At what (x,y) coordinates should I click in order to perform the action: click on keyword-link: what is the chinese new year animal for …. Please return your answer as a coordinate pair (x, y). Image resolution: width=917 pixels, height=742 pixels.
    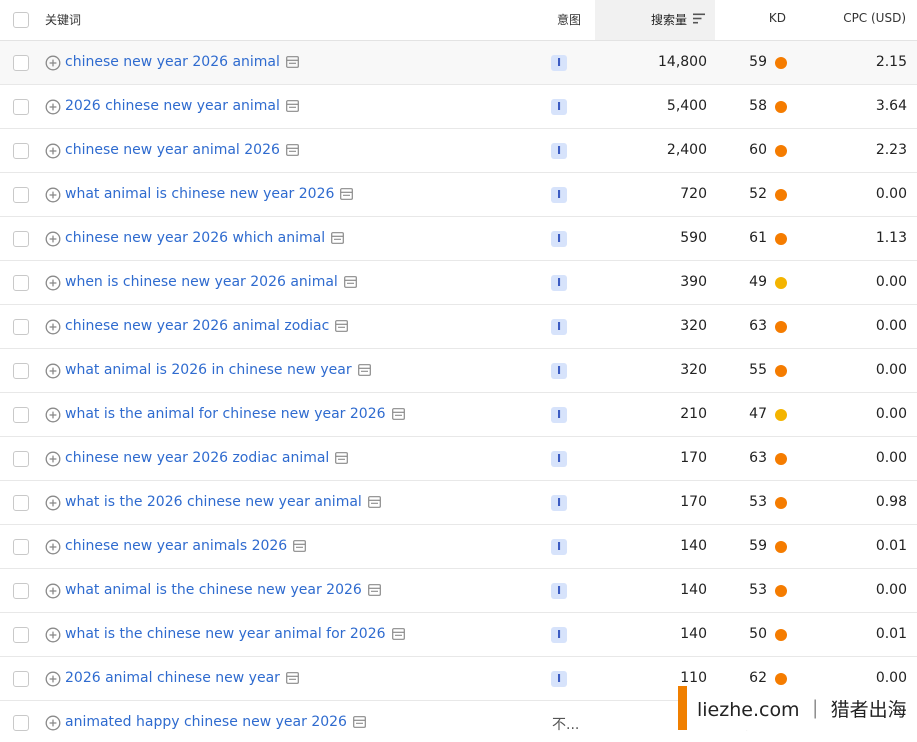
    Looking at the image, I should click on (235, 634).